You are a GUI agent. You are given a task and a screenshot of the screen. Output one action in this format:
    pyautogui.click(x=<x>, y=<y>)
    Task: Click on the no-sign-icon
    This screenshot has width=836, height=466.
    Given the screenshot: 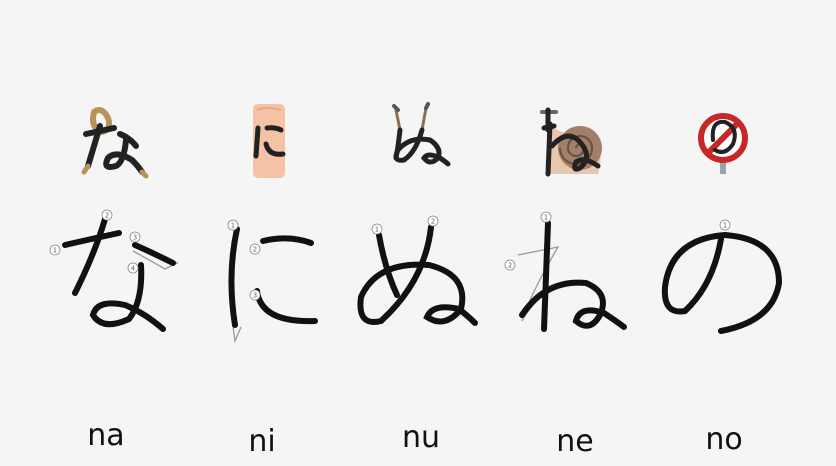 What is the action you would take?
    pyautogui.click(x=728, y=140)
    